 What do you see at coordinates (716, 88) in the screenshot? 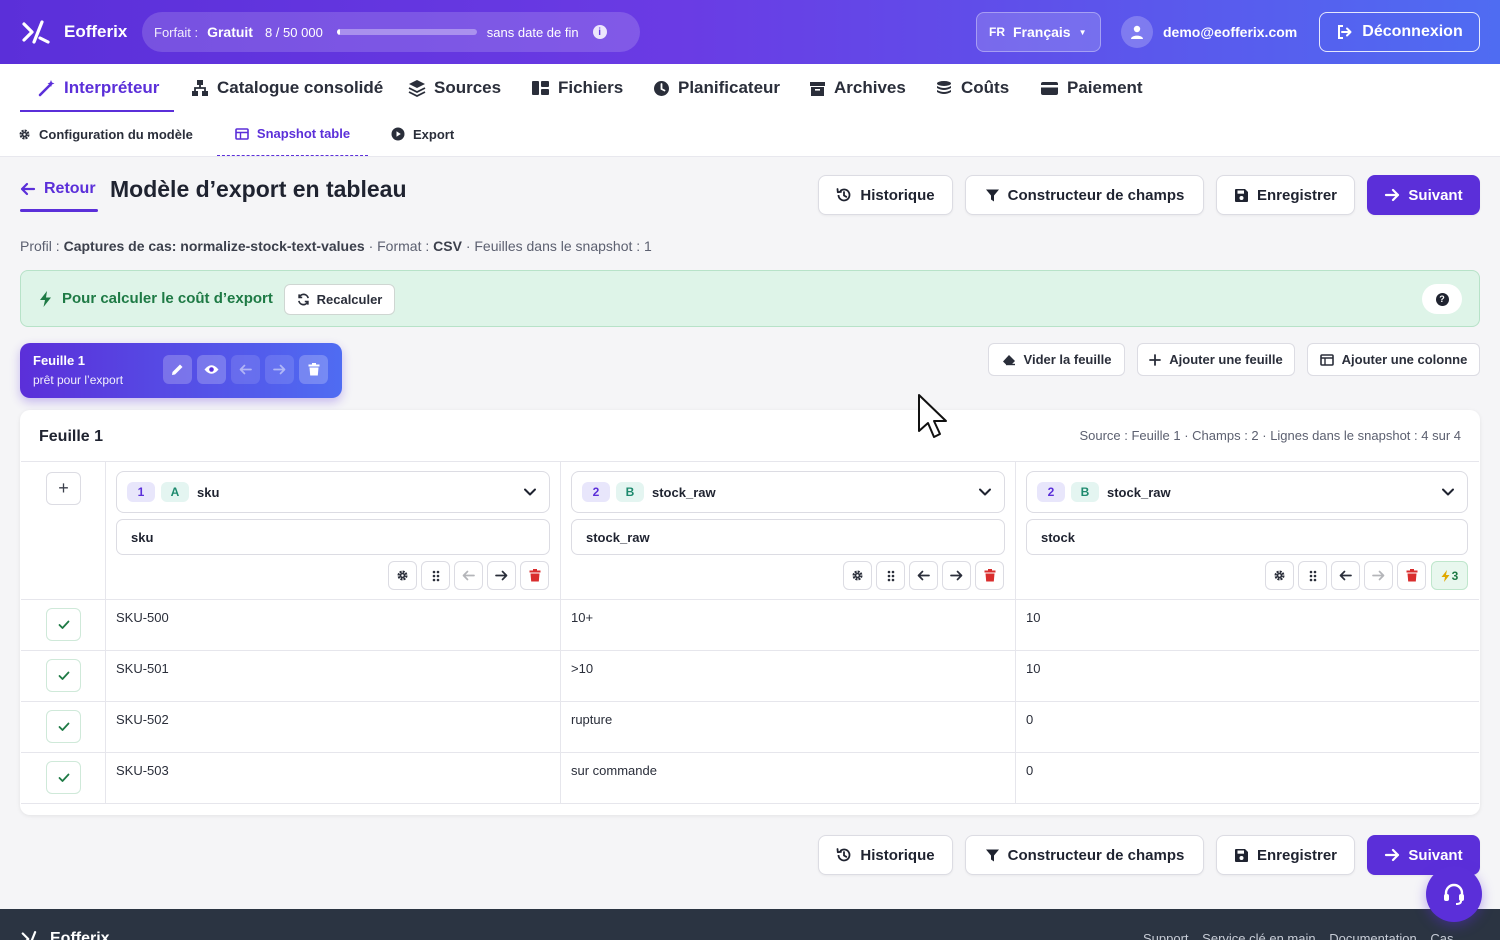
I see `nav-item-planificateur: Planificateur` at bounding box center [716, 88].